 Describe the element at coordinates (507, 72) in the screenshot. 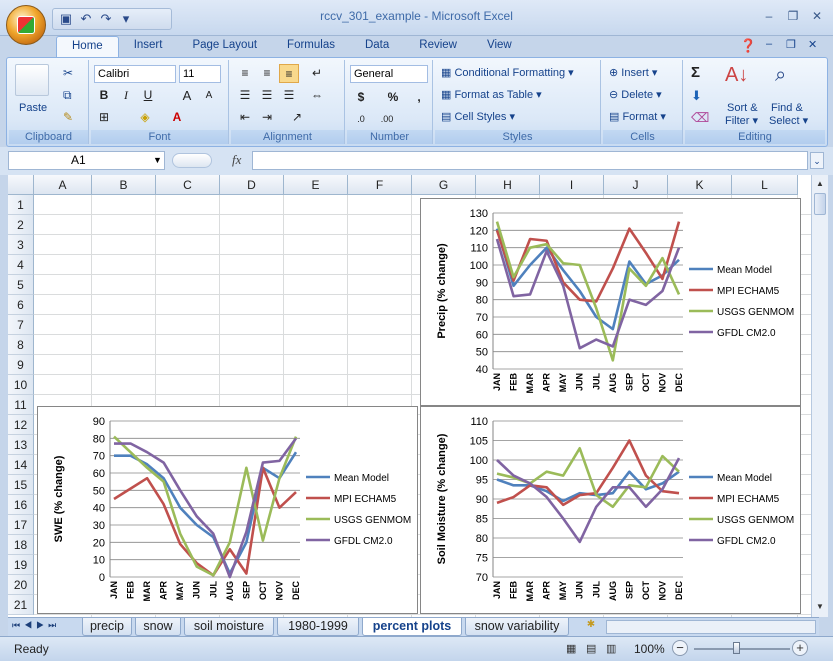

I see `conditional-formatting-button: ▦ Conditional Formatting ▾` at that location.